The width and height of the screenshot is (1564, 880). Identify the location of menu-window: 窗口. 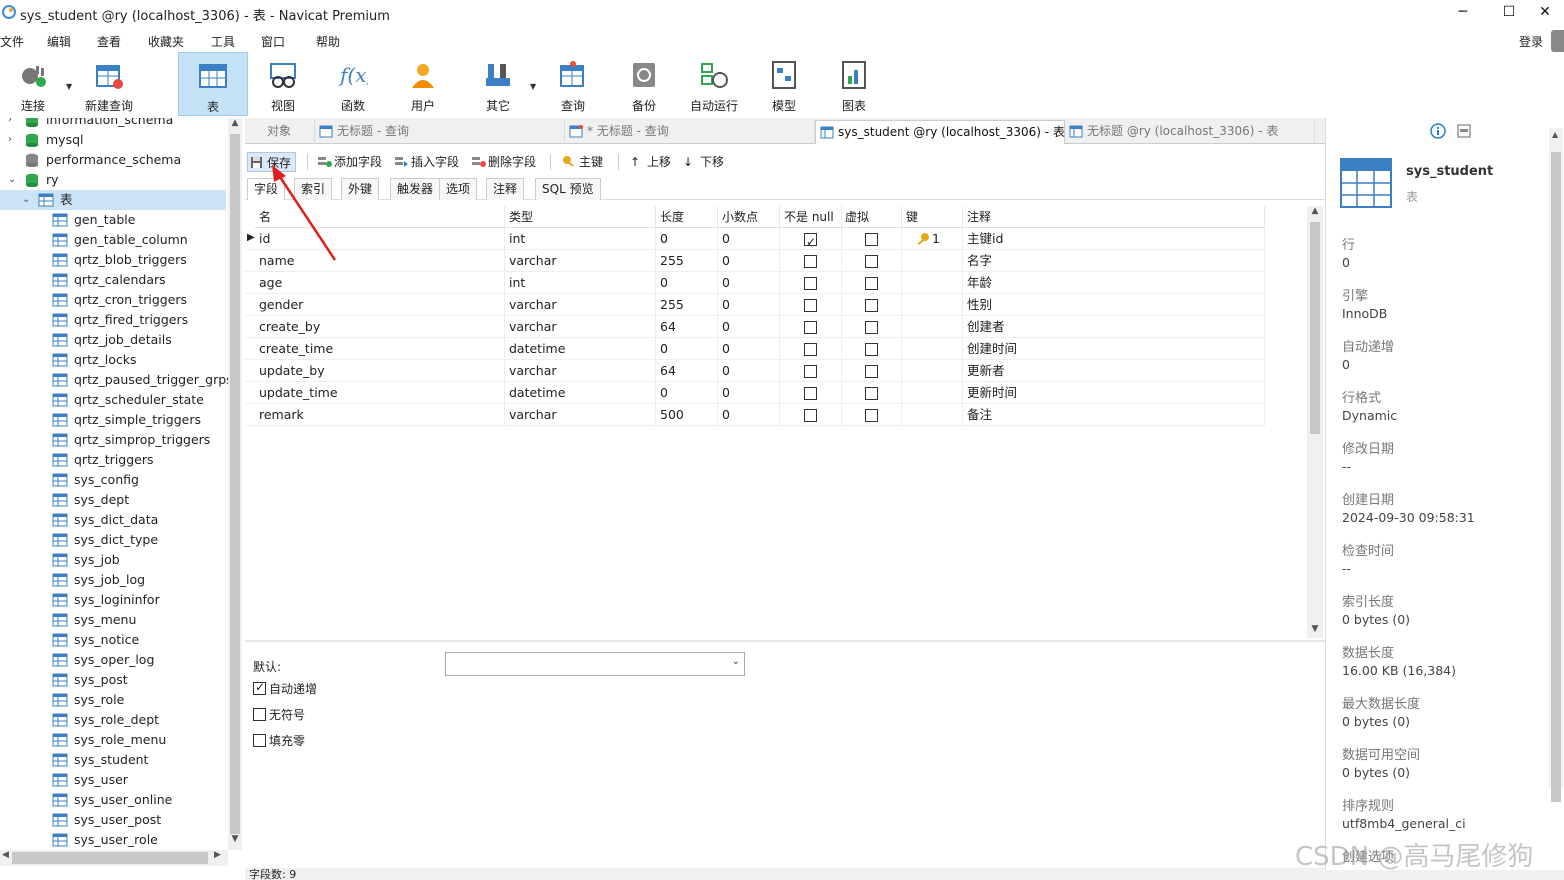
(273, 41).